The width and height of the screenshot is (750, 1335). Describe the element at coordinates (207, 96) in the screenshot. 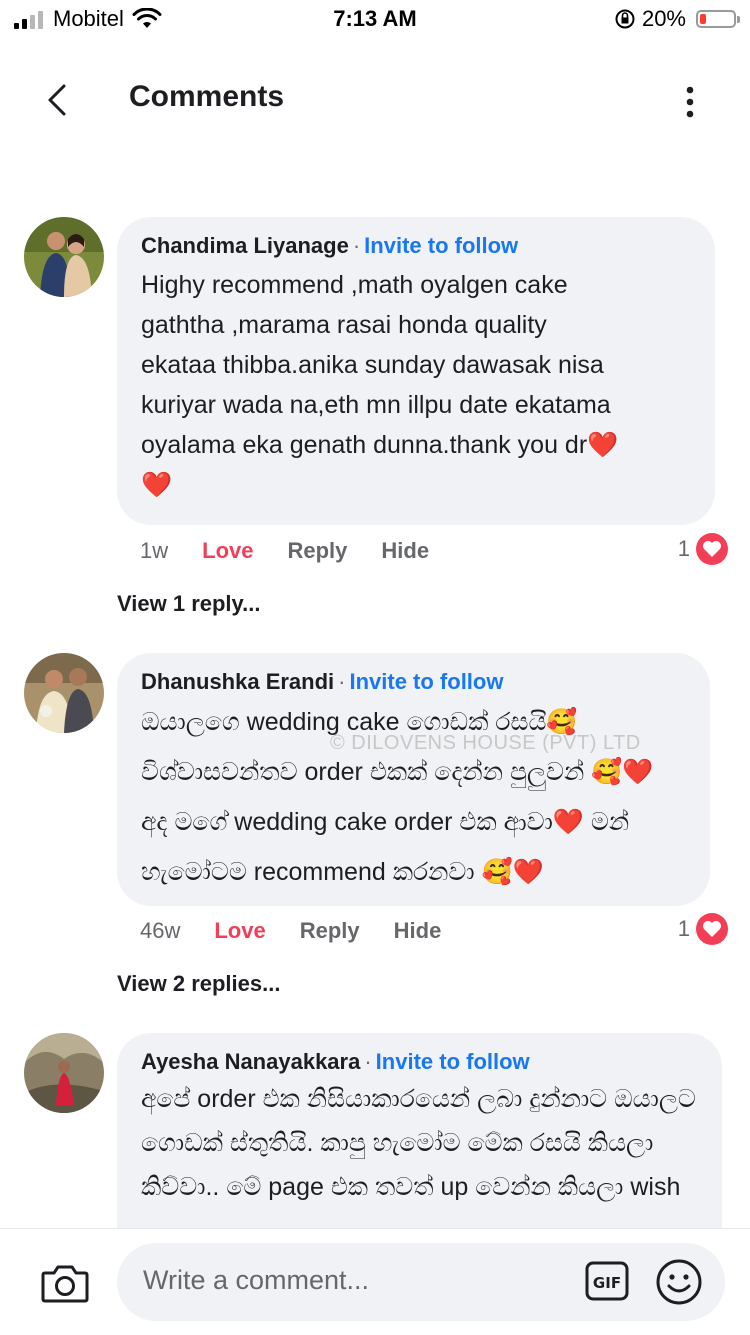

I see `page-title: Comments` at that location.